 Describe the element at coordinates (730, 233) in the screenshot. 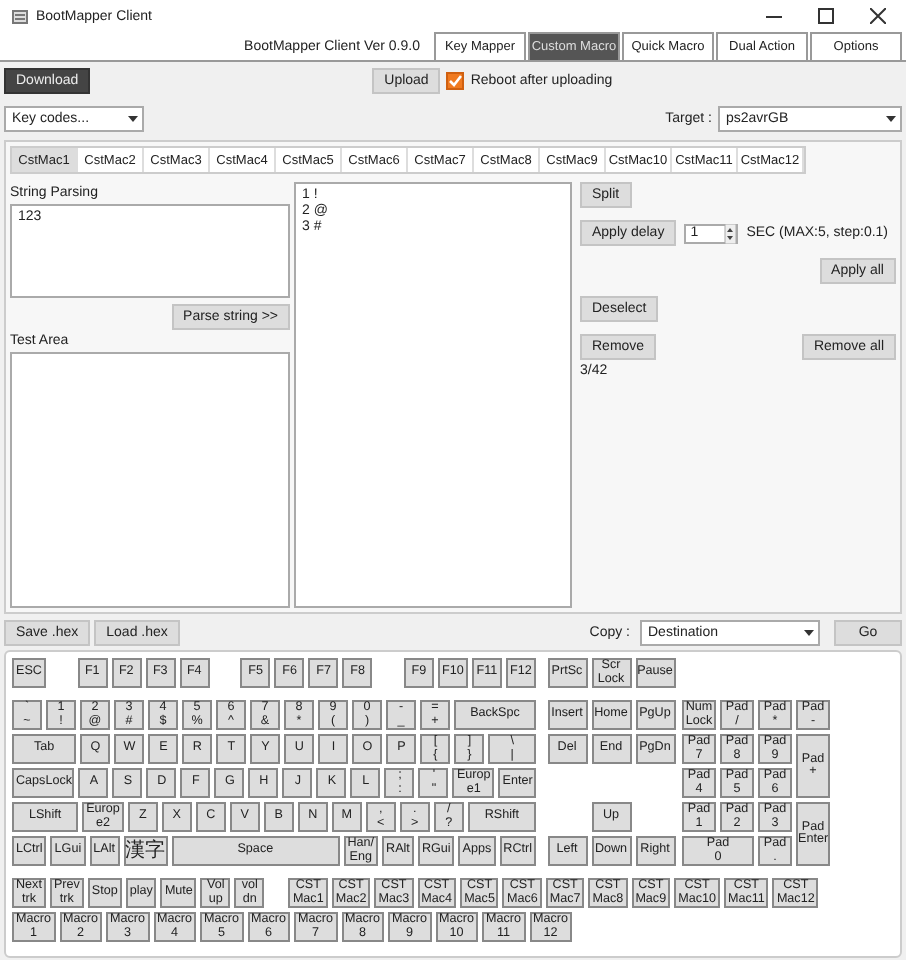

I see `spinner-arrows-icon` at that location.